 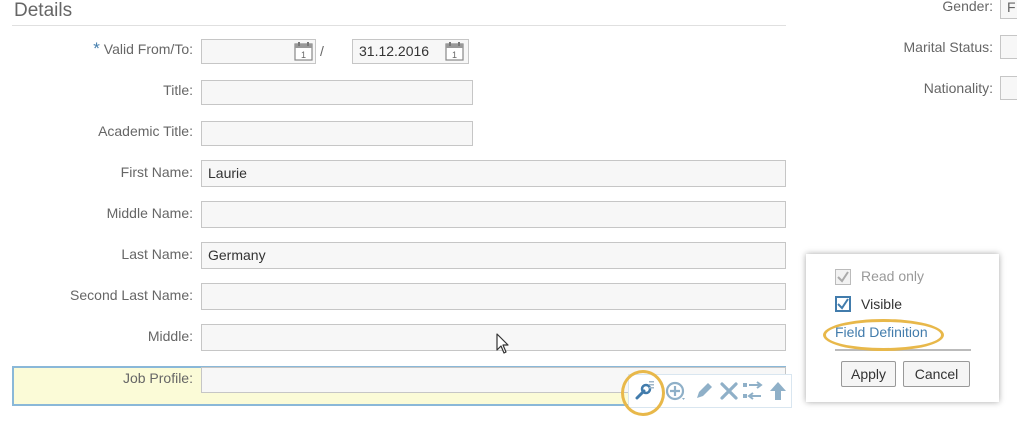 I want to click on marital-status-input, so click(x=1008, y=47).